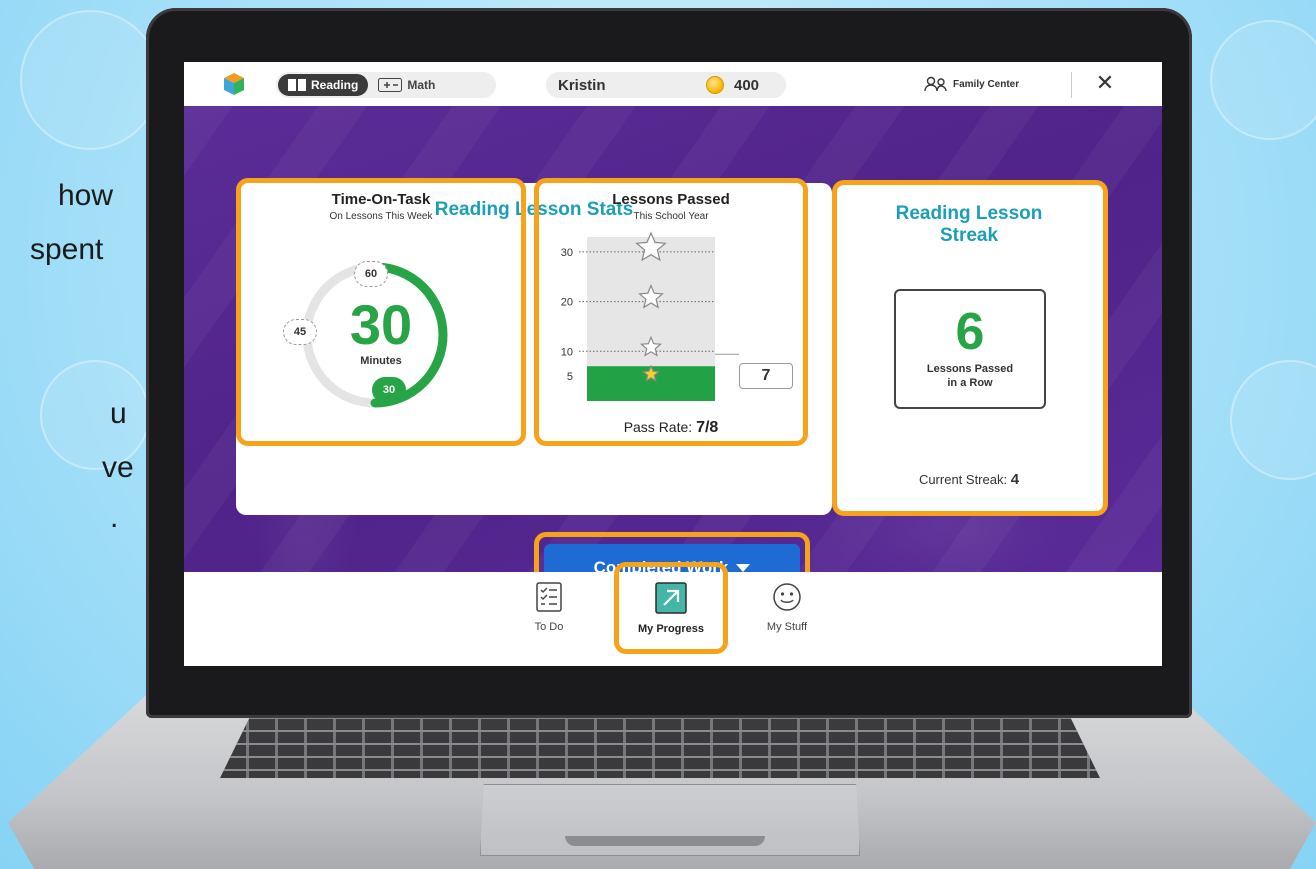  I want to click on slide-text-line: ., so click(114, 517).